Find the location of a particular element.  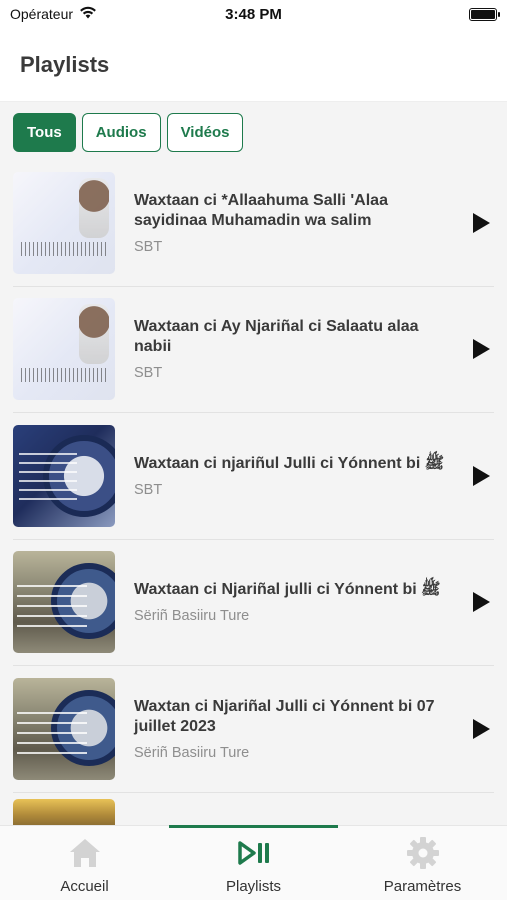

list-item-partial is located at coordinates (253, 809).